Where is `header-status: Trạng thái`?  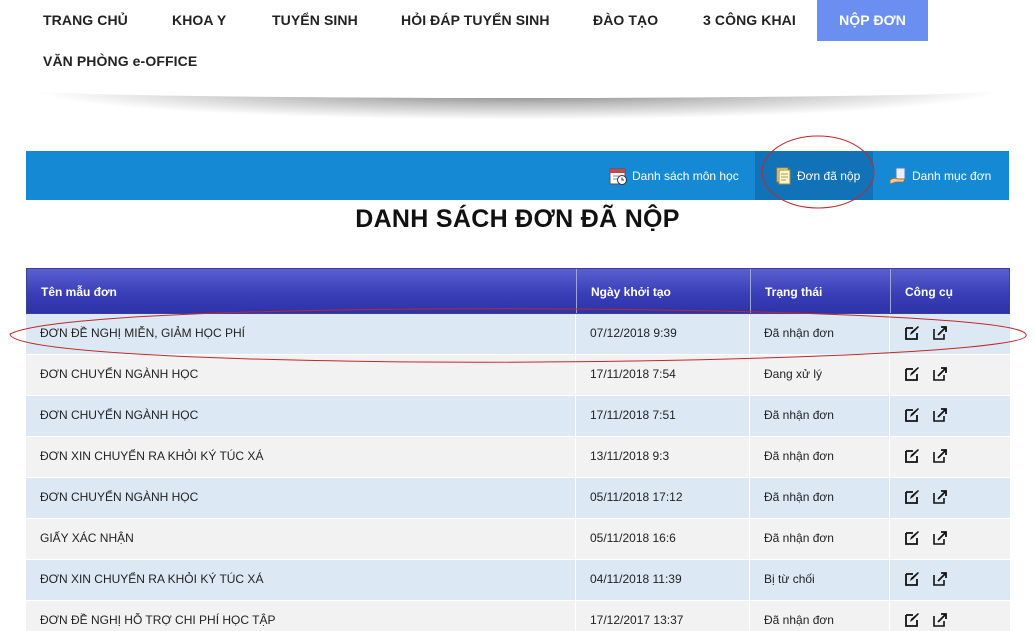
header-status: Trạng thái is located at coordinates (820, 291).